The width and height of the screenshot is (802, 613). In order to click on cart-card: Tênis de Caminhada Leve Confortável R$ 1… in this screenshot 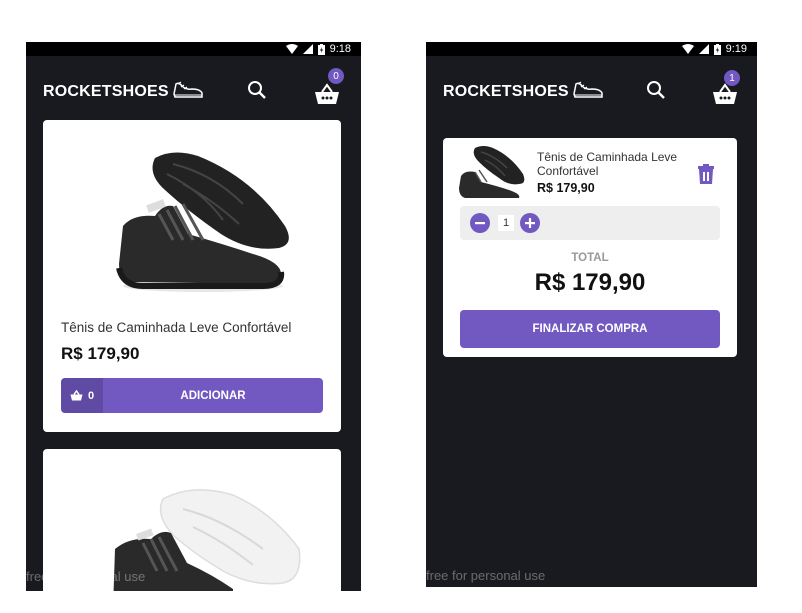, I will do `click(590, 247)`.